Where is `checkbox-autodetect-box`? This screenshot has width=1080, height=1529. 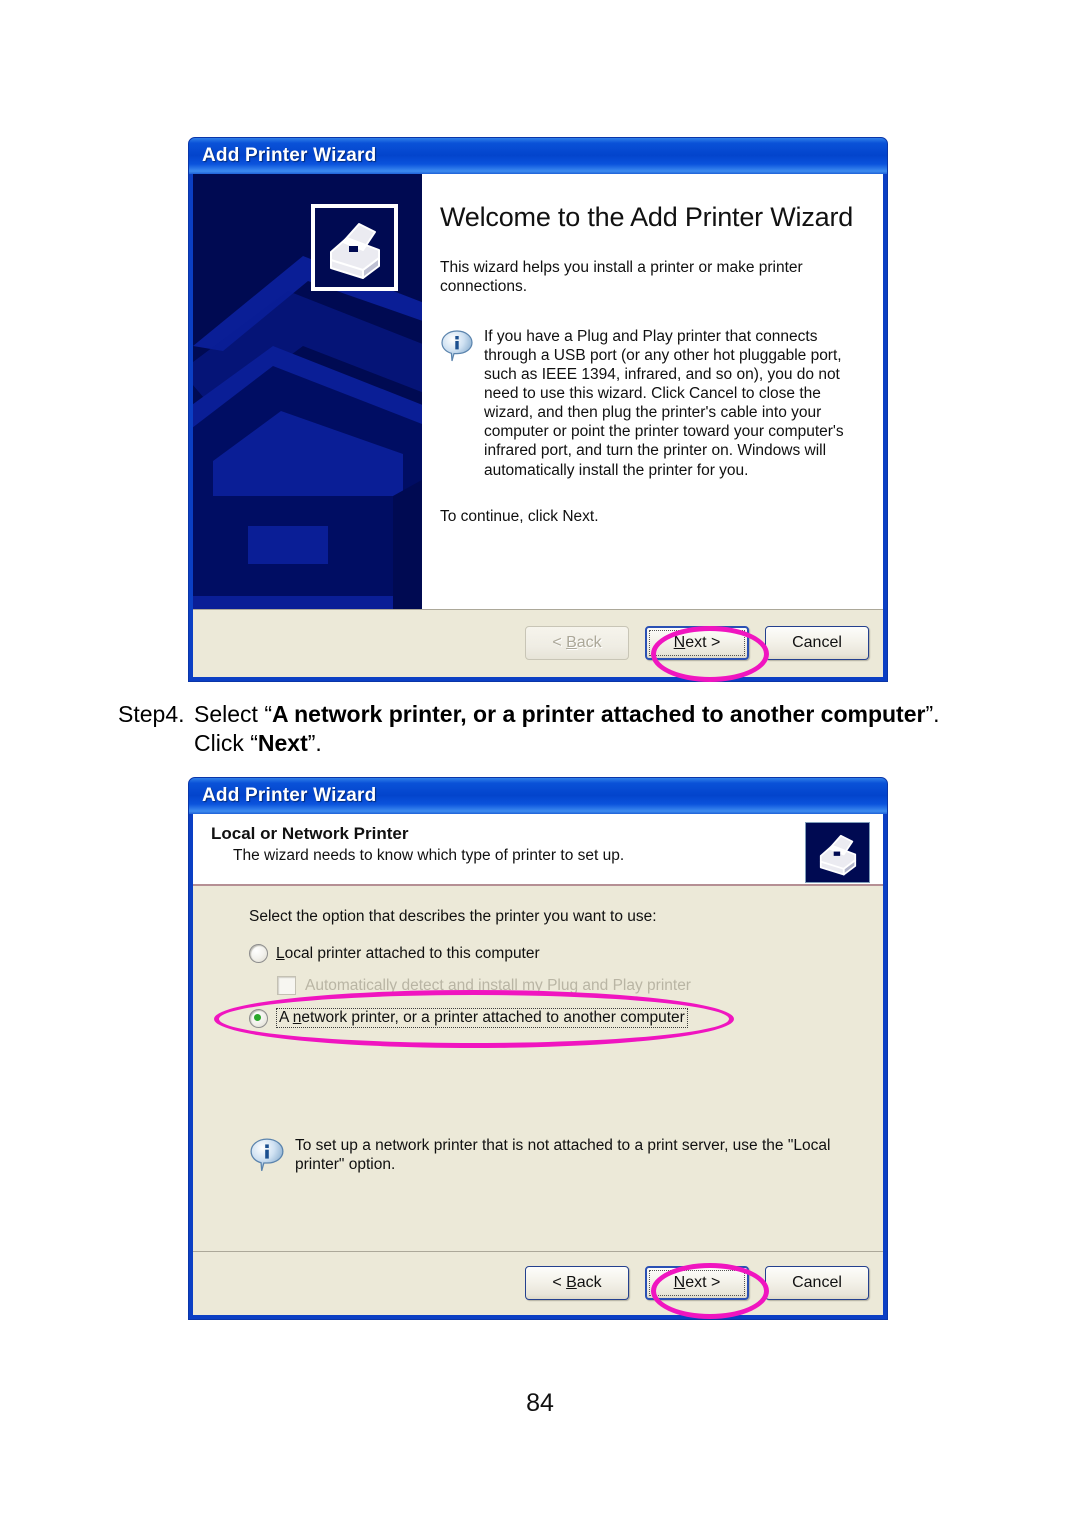
checkbox-autodetect-box is located at coordinates (286, 985).